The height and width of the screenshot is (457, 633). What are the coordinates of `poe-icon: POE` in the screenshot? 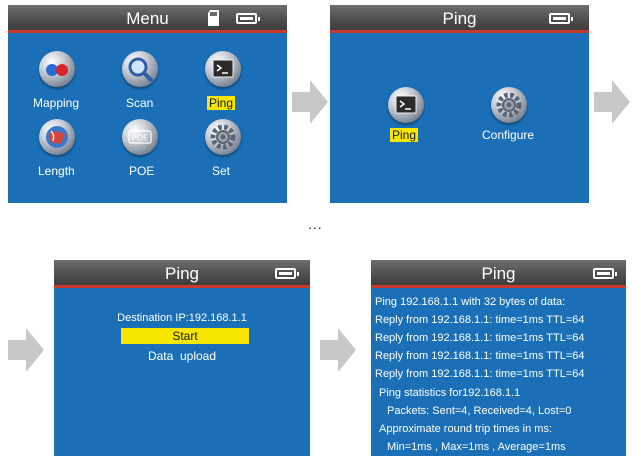 It's located at (140, 137).